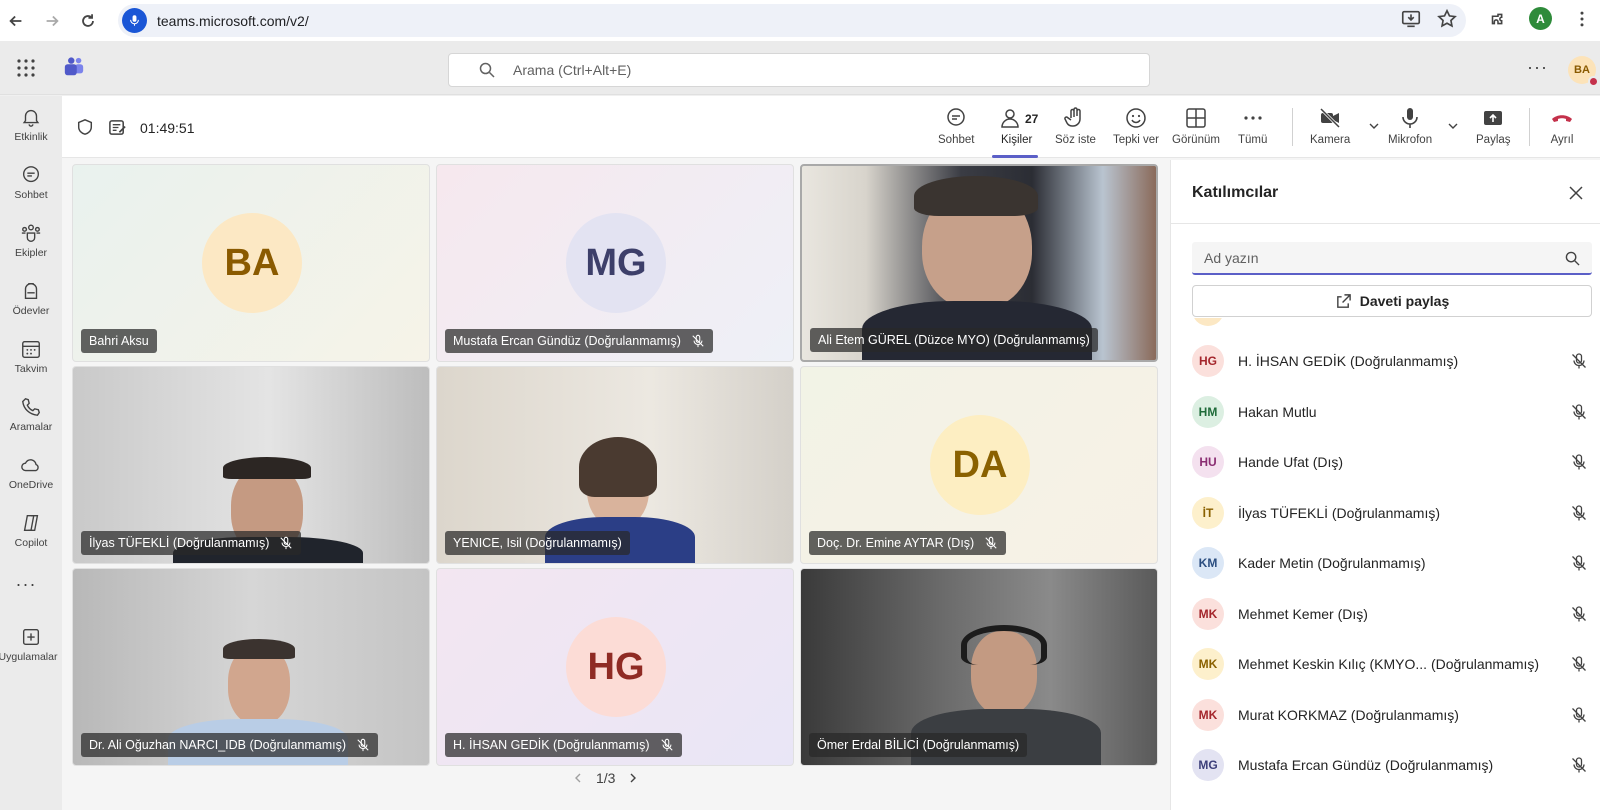  Describe the element at coordinates (956, 129) in the screenshot. I see `chat-button: Sohbet` at that location.